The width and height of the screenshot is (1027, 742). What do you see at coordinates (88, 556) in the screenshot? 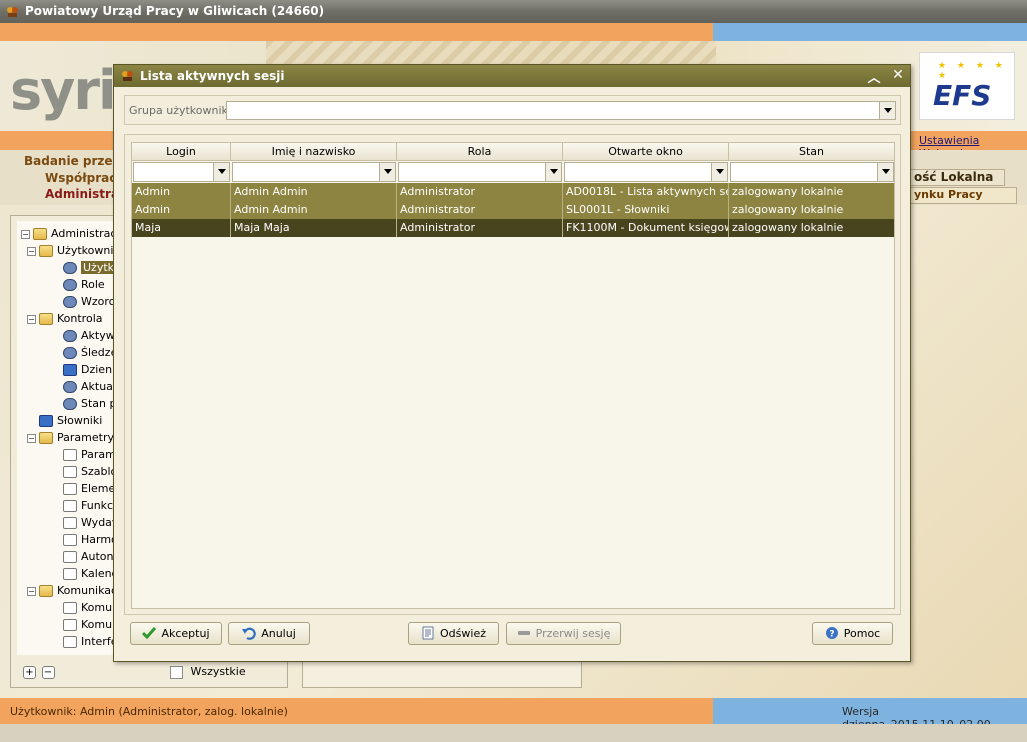
I see `tree-item: Auton` at bounding box center [88, 556].